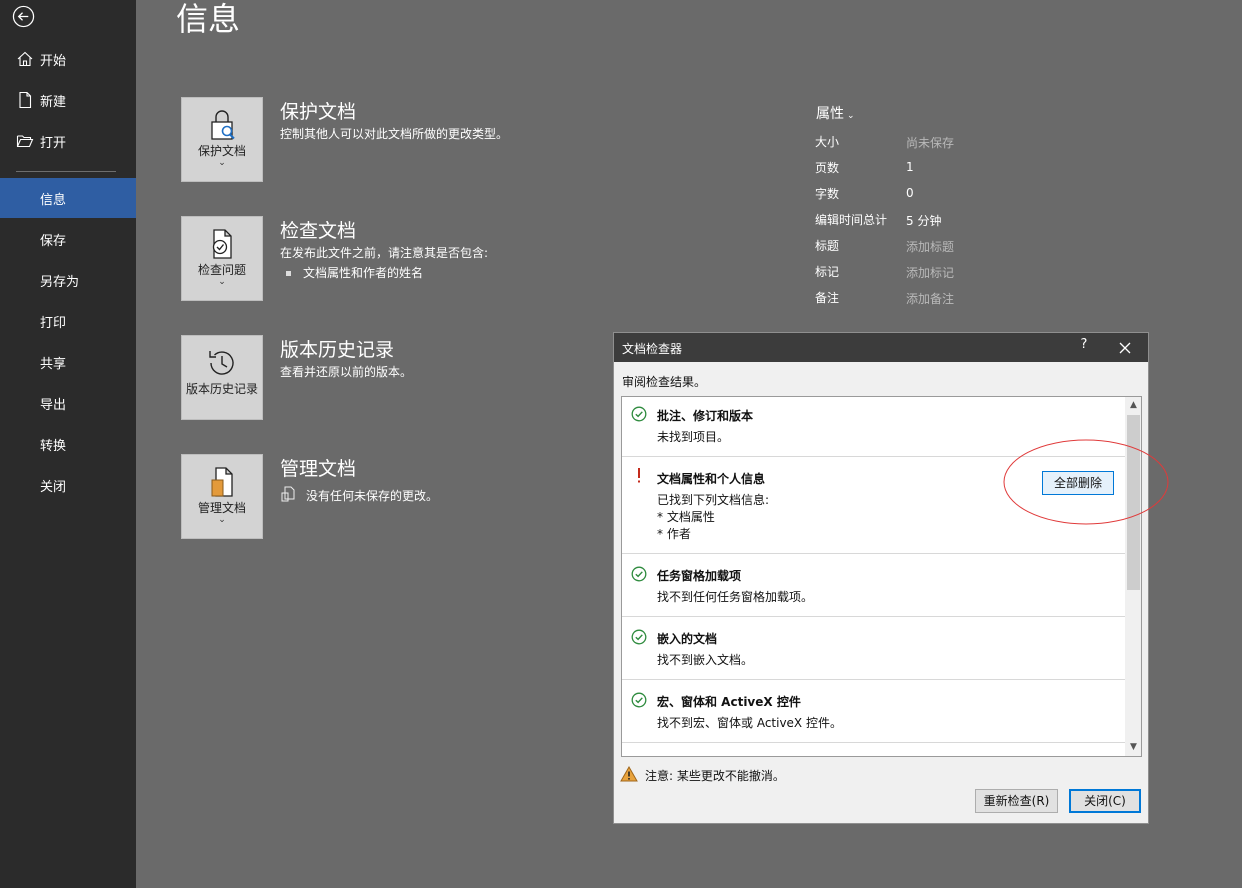  I want to click on result-title: 批注、修订和版本, so click(705, 416).